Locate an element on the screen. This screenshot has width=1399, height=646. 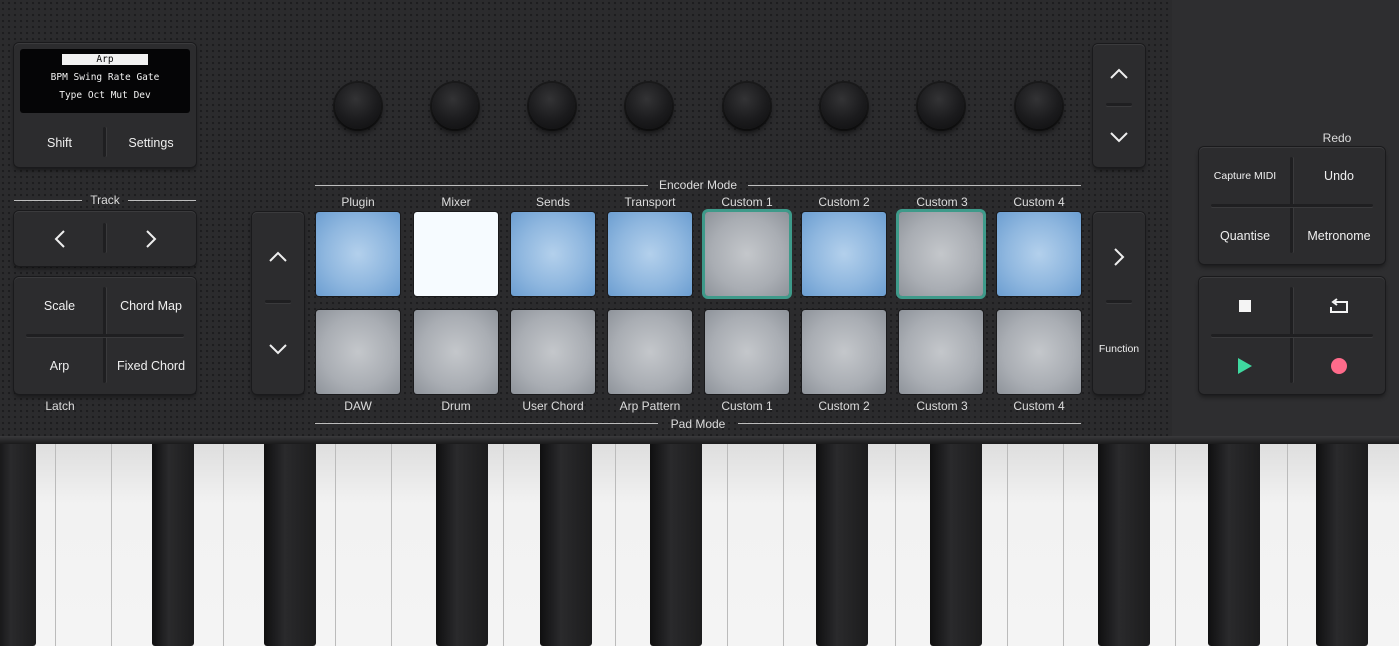
record-button is located at coordinates (1339, 365).